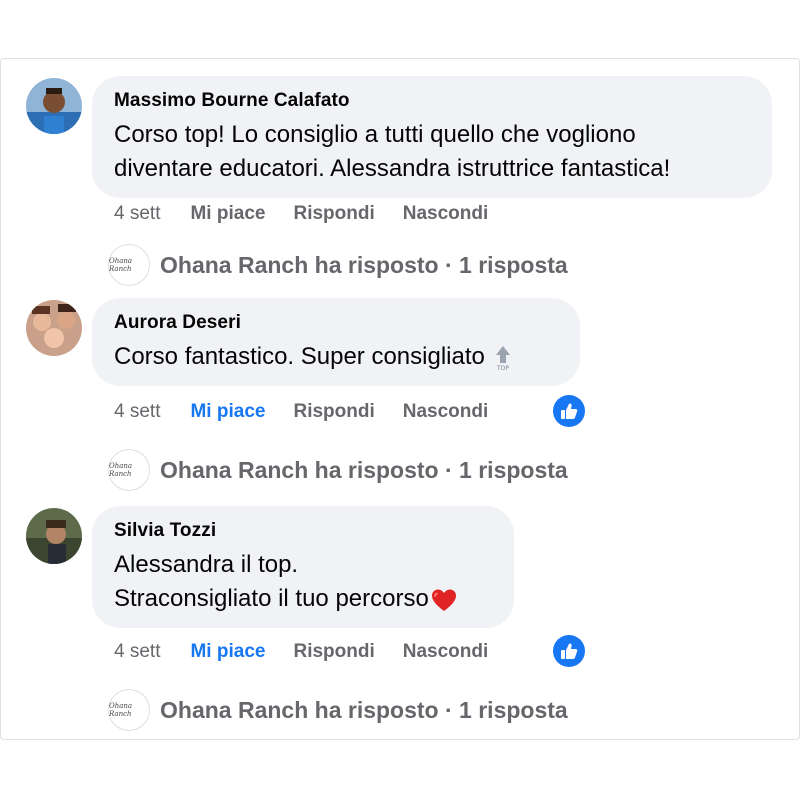 Image resolution: width=800 pixels, height=800 pixels. What do you see at coordinates (502, 368) in the screenshot?
I see `top-icon-label: TOP` at bounding box center [502, 368].